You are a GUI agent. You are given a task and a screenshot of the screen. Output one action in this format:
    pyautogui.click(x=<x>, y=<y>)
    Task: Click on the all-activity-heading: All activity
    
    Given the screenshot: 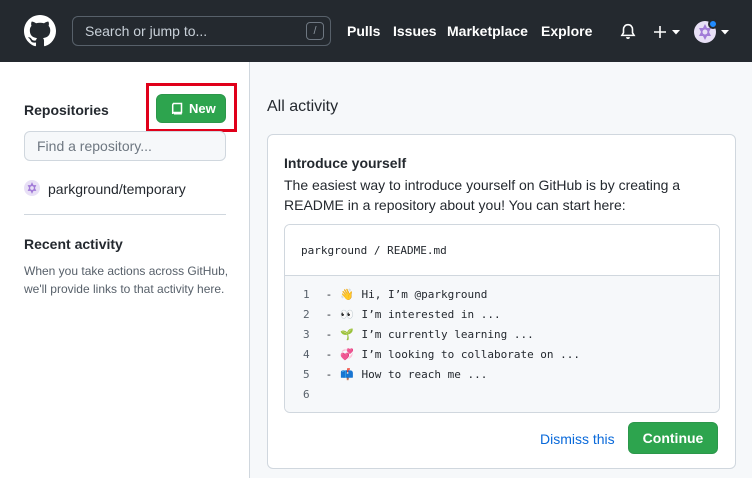 What is the action you would take?
    pyautogui.click(x=303, y=106)
    